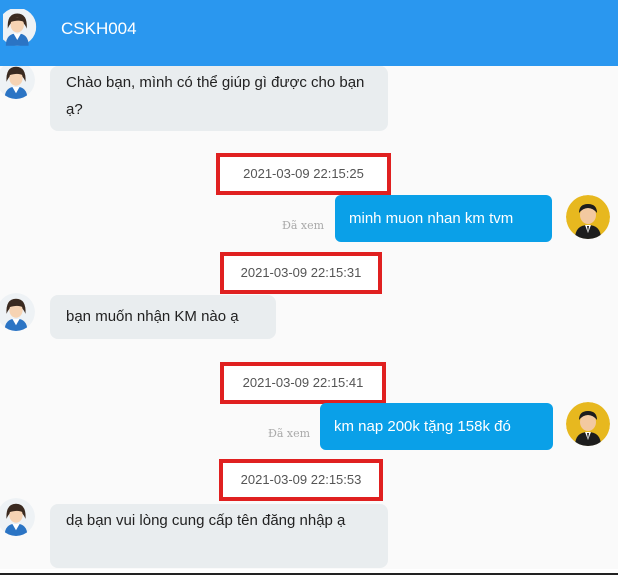 The image size is (618, 579). I want to click on user-message: km nap 200k tặng 158k đó, so click(436, 426).